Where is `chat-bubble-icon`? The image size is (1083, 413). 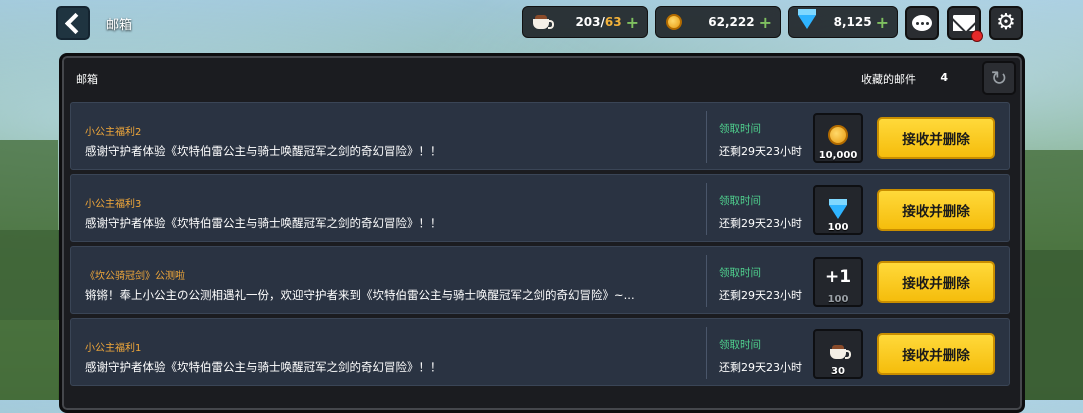
chat-bubble-icon is located at coordinates (922, 23).